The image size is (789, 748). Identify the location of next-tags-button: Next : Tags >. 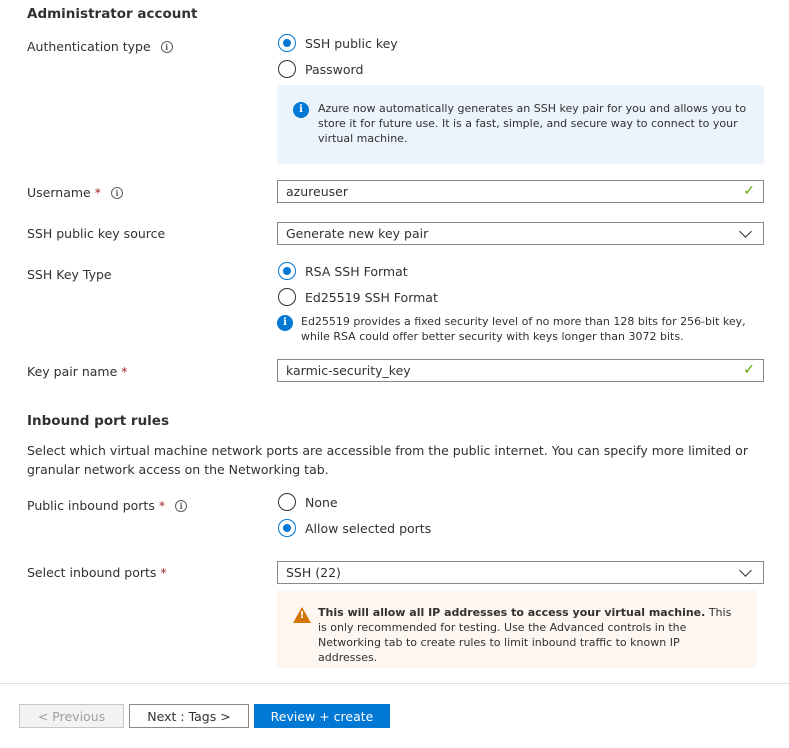
(189, 716).